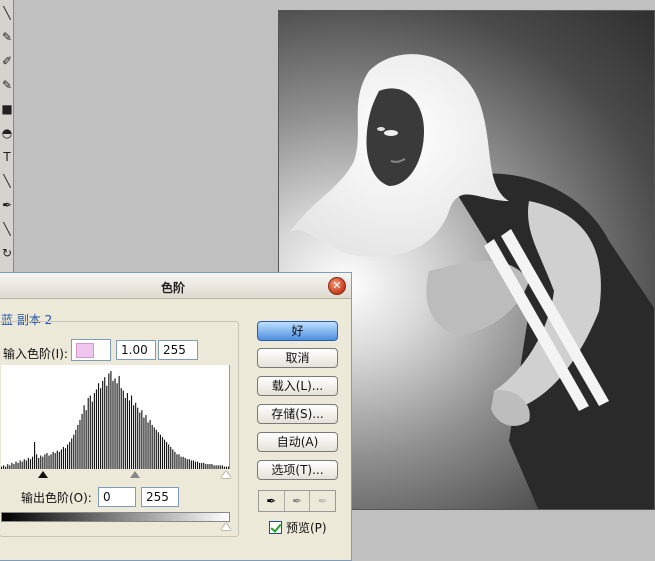  Describe the element at coordinates (7, 229) in the screenshot. I see `magnify-icon: ╲` at that location.